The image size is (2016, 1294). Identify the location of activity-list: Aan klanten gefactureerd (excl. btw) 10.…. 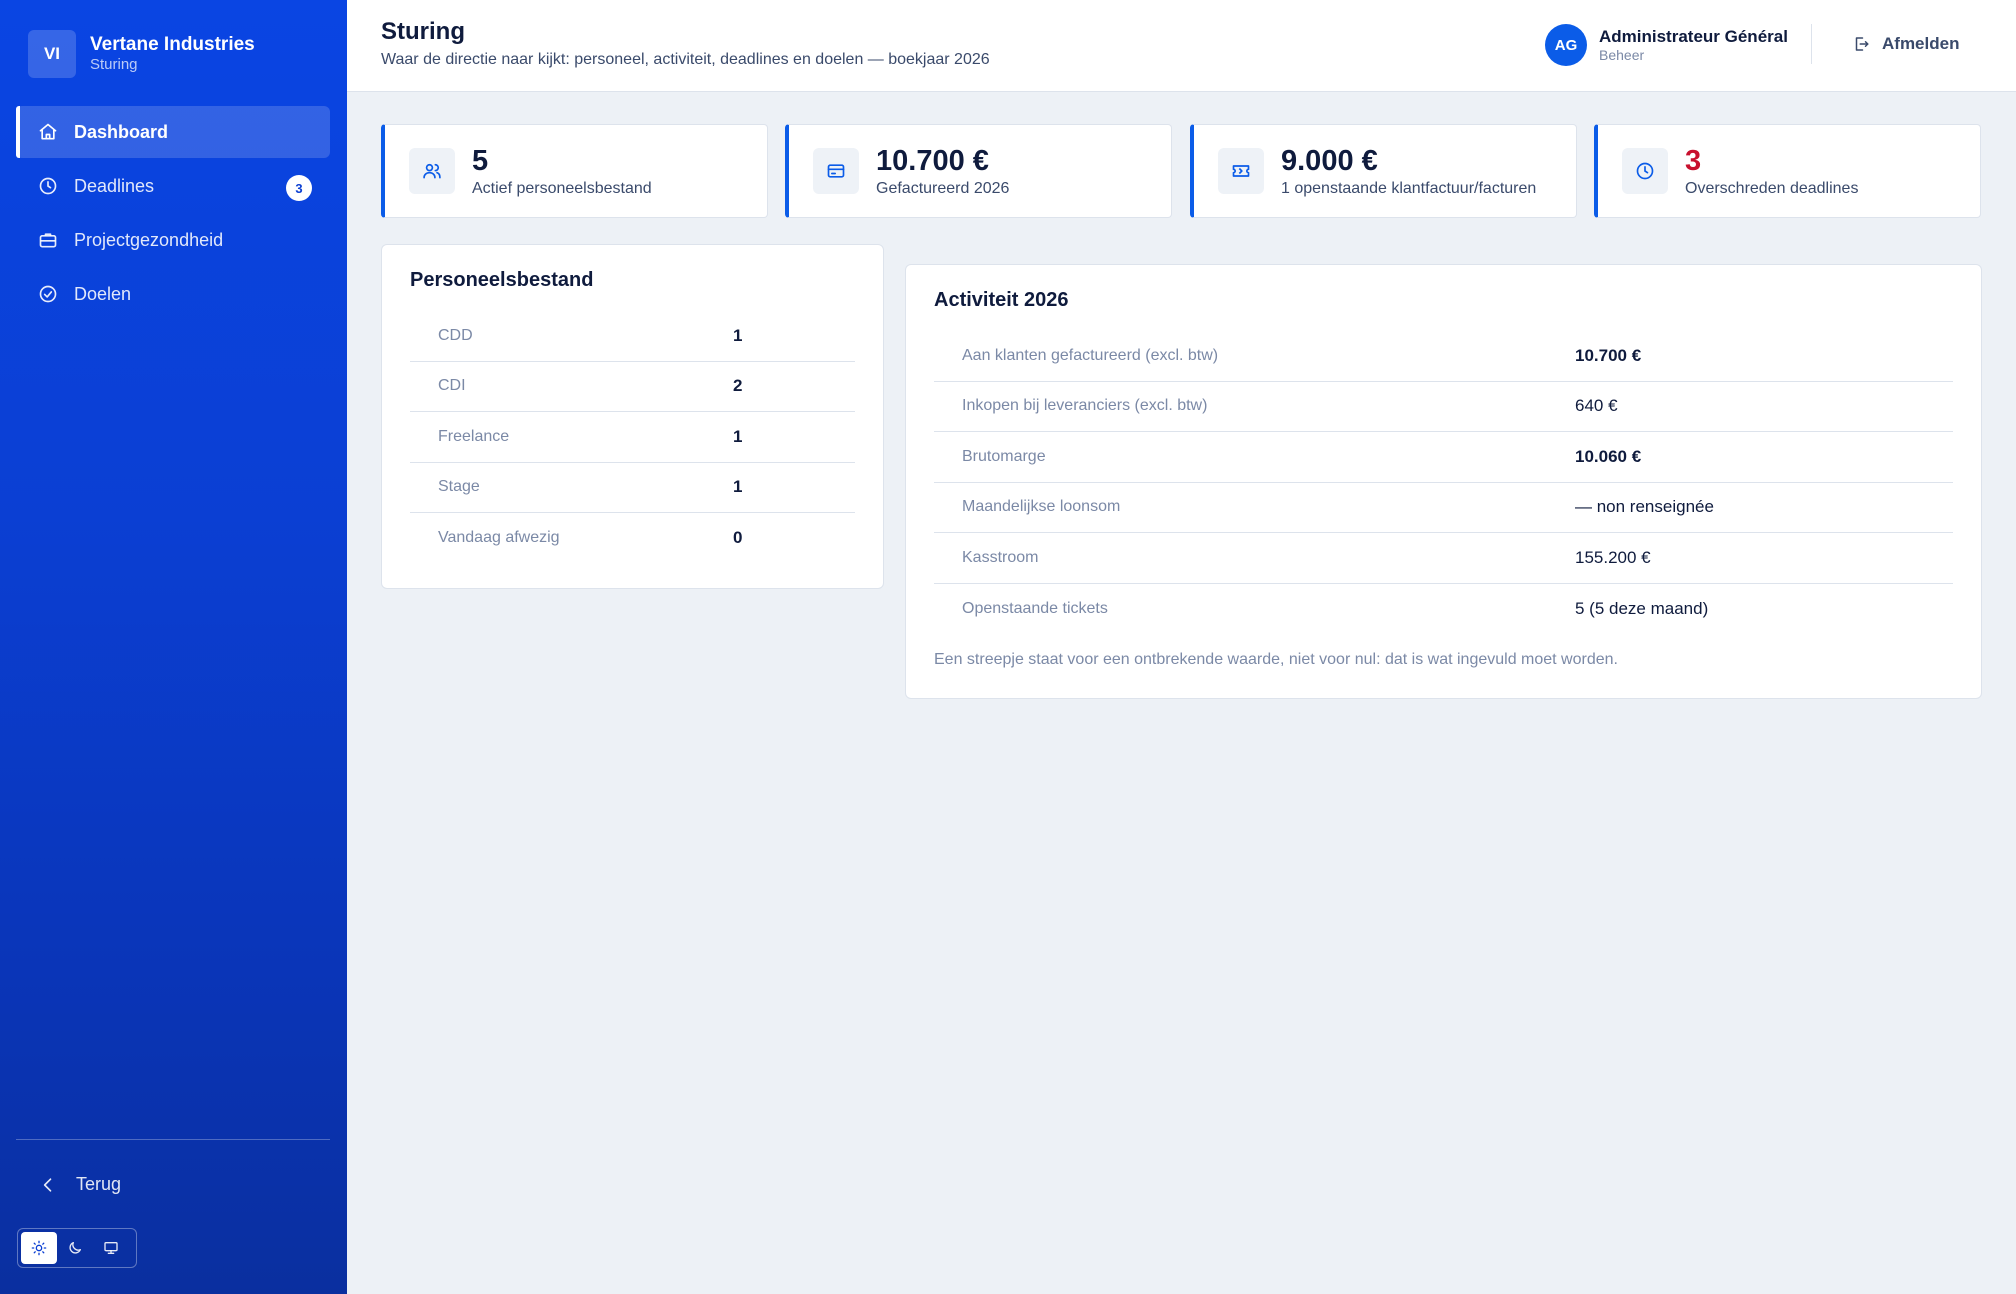
(1443, 482).